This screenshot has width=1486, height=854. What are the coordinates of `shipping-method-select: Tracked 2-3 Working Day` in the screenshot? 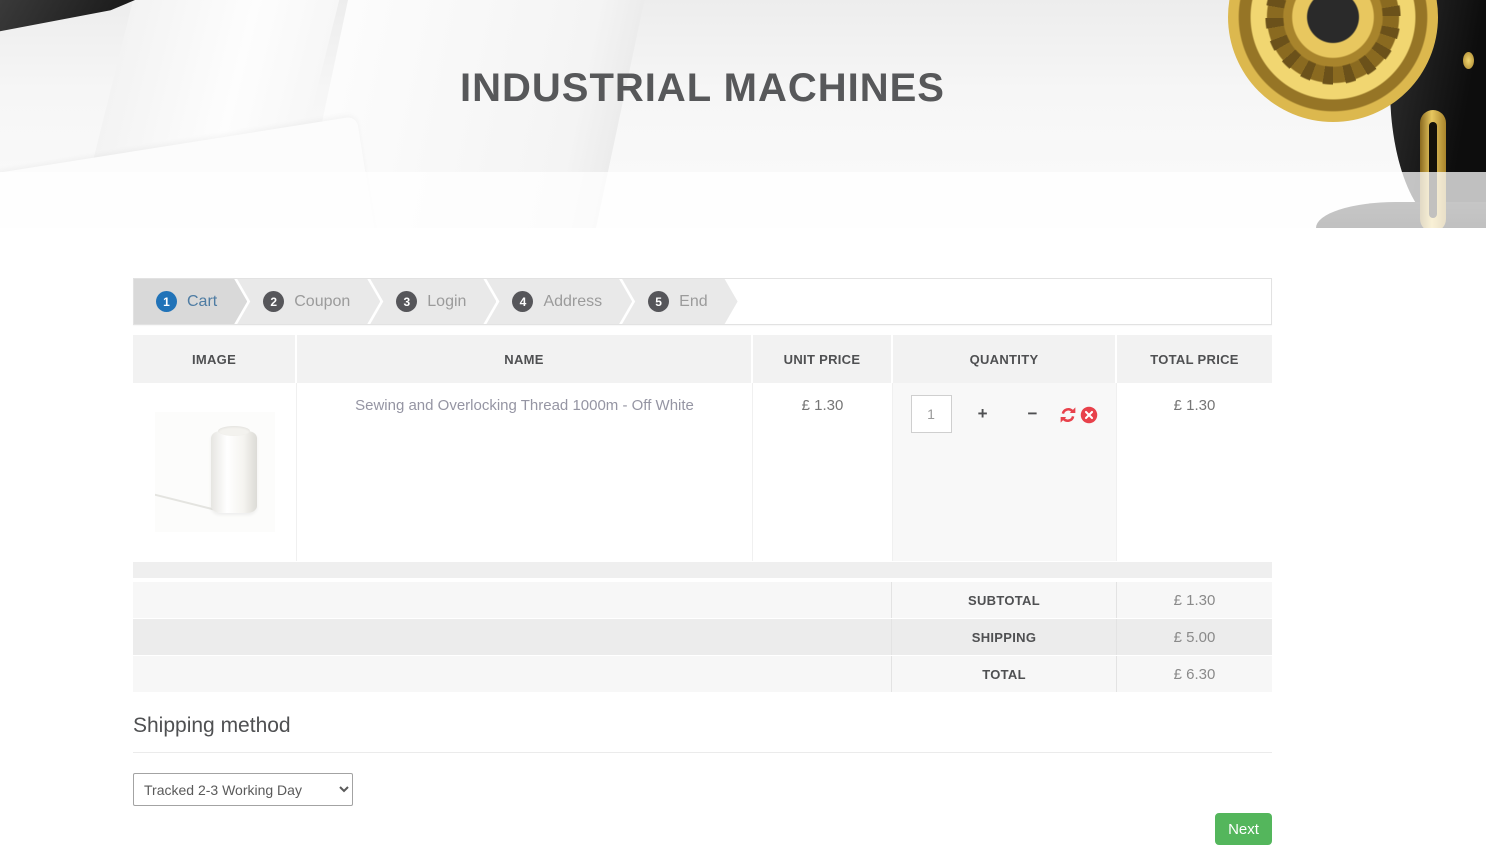 It's located at (243, 789).